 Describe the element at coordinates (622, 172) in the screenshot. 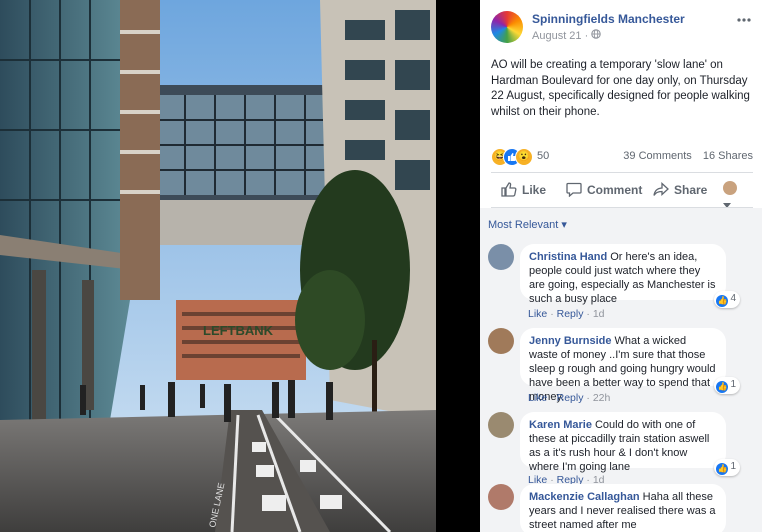

I see `divider-top` at that location.